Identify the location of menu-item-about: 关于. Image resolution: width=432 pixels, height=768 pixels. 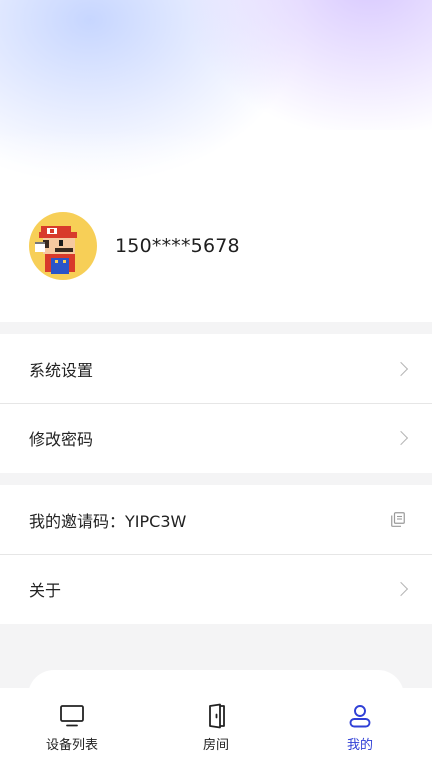
(216, 588).